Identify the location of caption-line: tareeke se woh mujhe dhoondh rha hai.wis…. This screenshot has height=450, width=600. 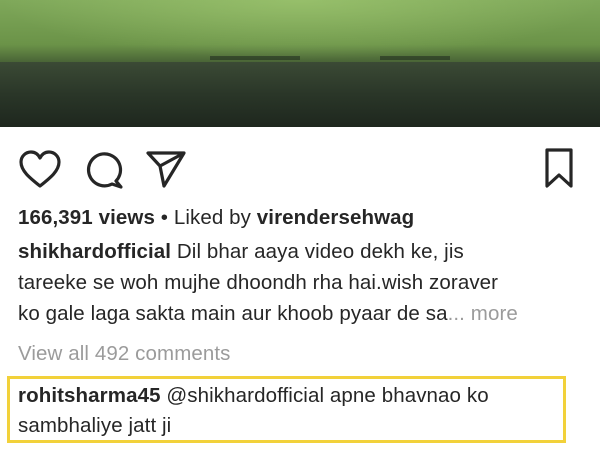
(258, 283).